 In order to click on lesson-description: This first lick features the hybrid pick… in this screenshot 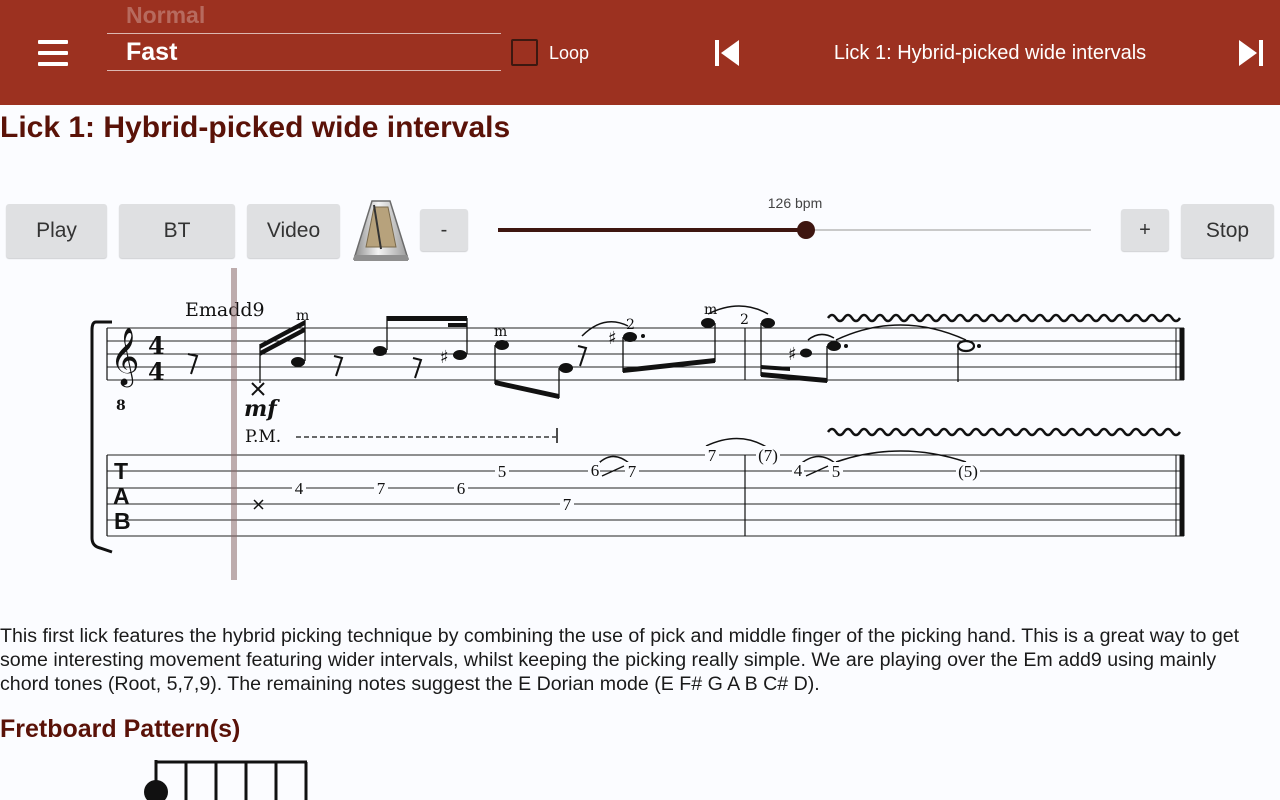, I will do `click(620, 660)`.